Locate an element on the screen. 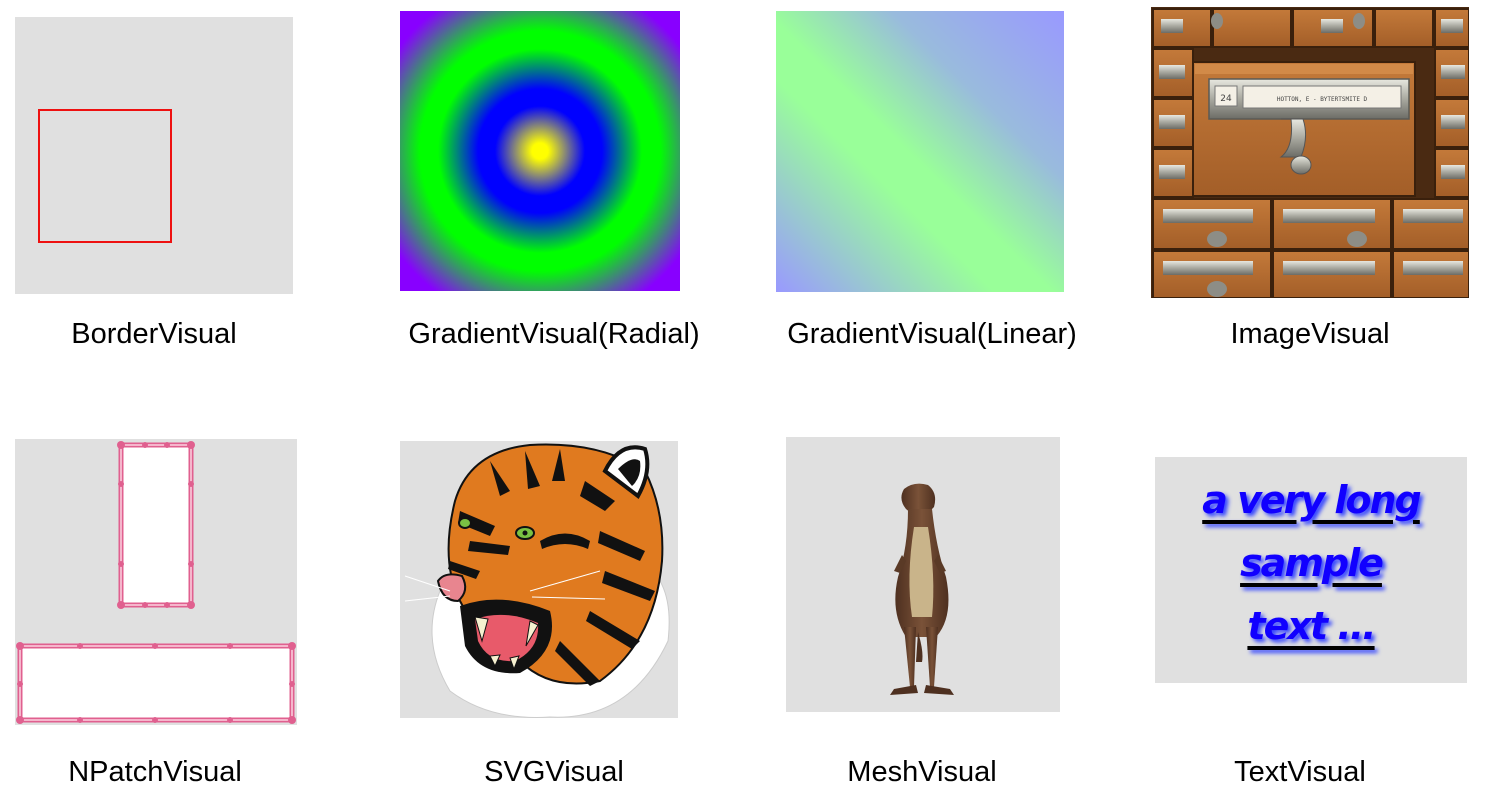 The height and width of the screenshot is (800, 1493). card-catalog-drawers-image: 24 HOTTON, E - BYTERTSMITE D is located at coordinates (1310, 152).